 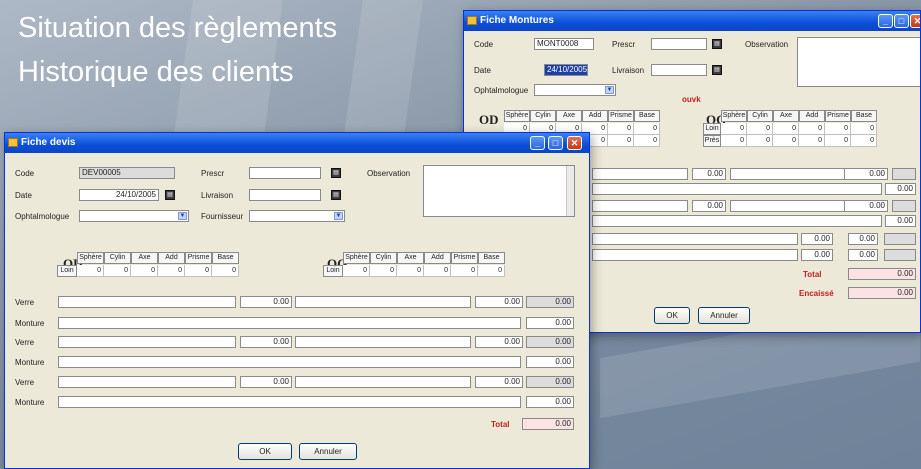 What do you see at coordinates (297, 143) in the screenshot?
I see `fiche-devis-titlebar: Fiche devis _ □ ✕` at bounding box center [297, 143].